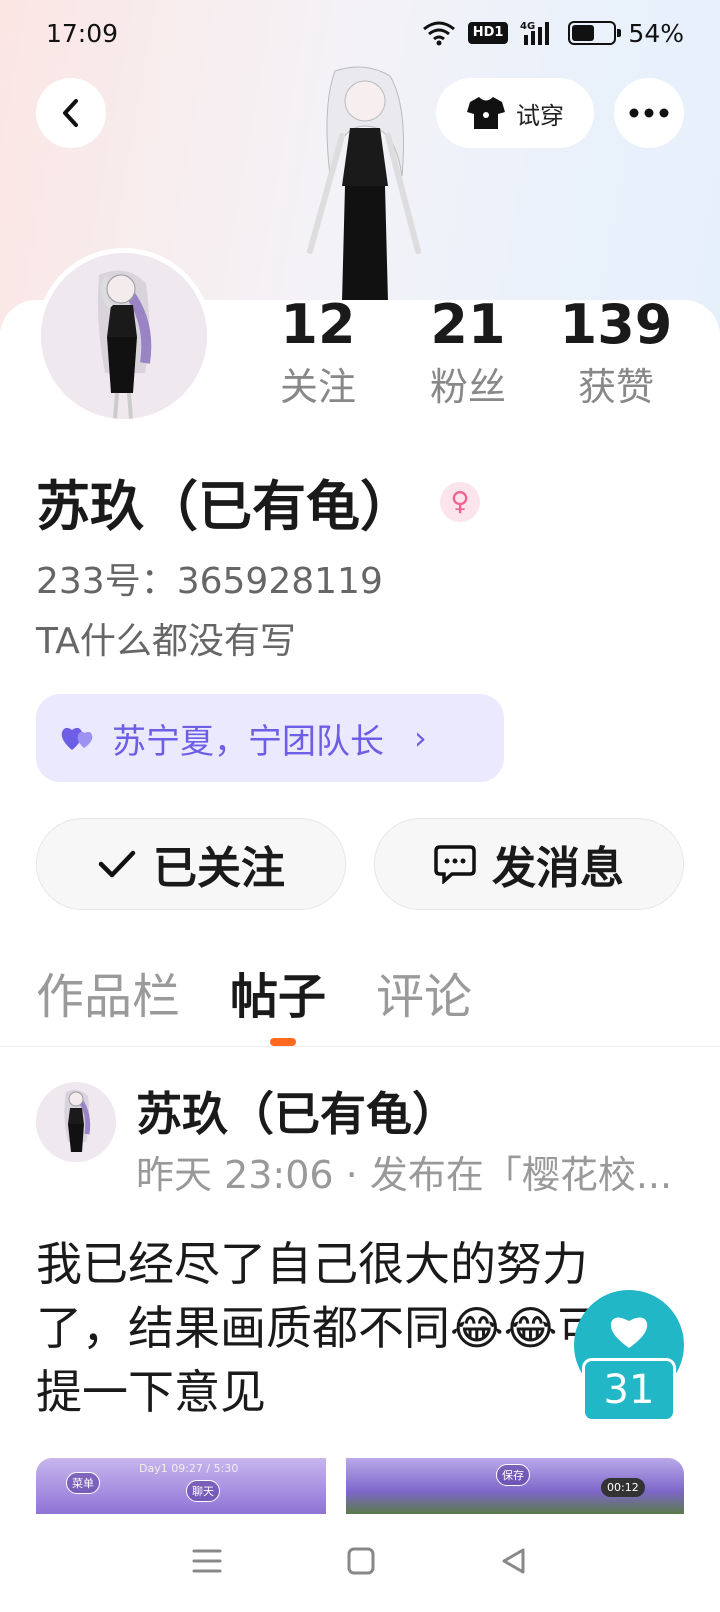 This screenshot has height=1612, width=720. Describe the element at coordinates (360, 33) in the screenshot. I see `status-bar: 17:09 HD1 4G 54%` at that location.